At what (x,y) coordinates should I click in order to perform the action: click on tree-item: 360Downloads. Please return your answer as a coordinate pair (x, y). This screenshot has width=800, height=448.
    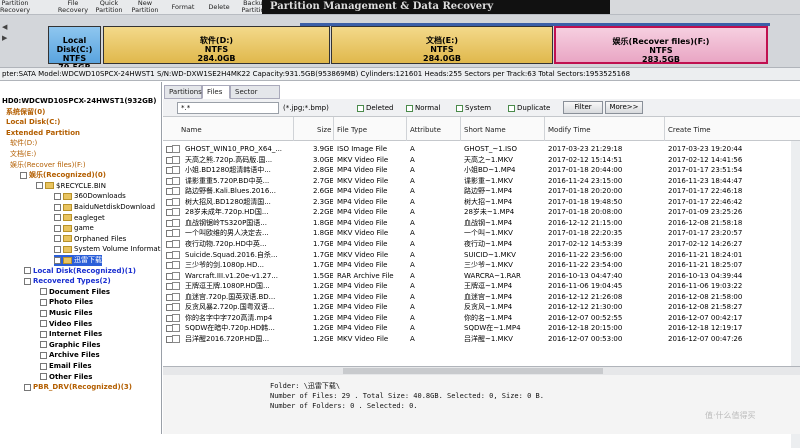
    Looking at the image, I should click on (90, 196).